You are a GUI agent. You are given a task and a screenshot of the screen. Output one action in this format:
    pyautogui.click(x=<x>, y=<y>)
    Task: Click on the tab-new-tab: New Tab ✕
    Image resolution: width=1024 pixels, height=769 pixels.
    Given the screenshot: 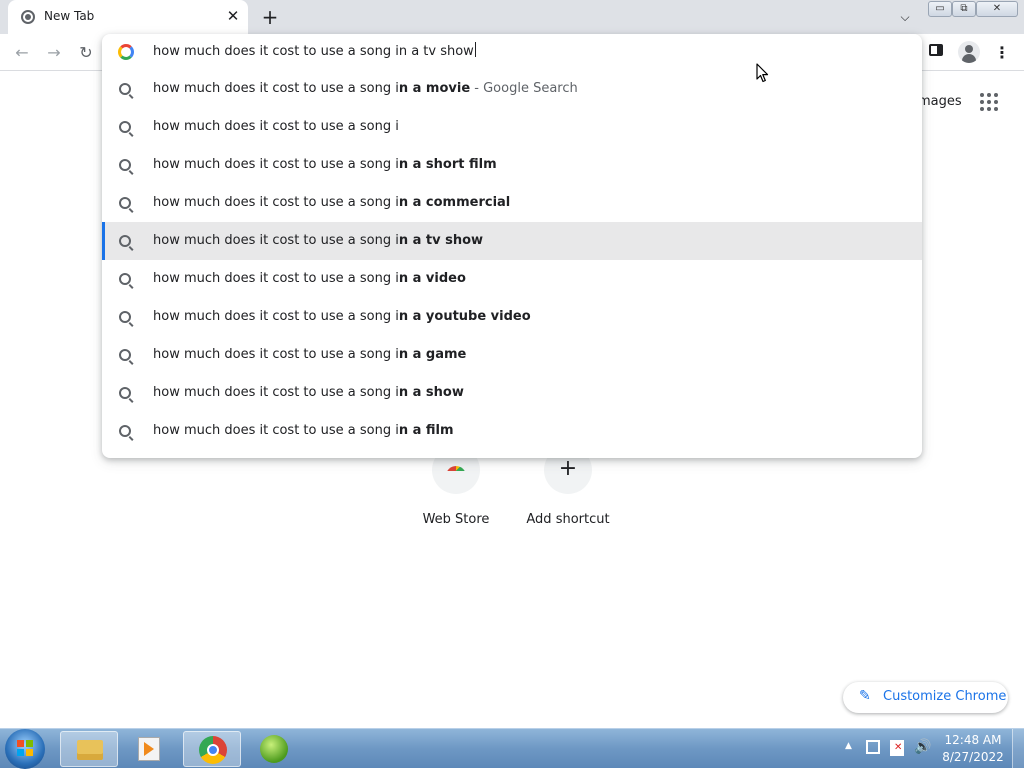 What is the action you would take?
    pyautogui.click(x=128, y=17)
    